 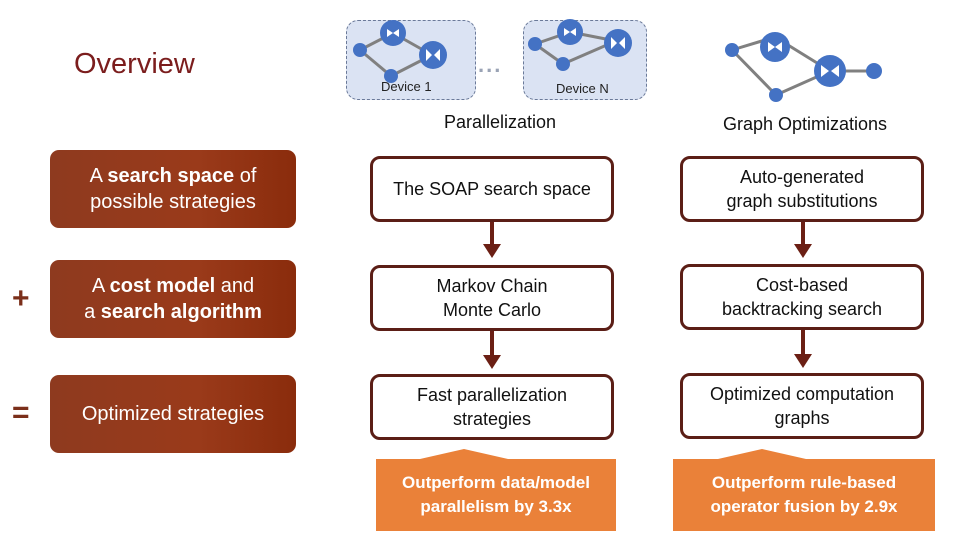 What do you see at coordinates (804, 506) in the screenshot?
I see `callout-line2: operator fusion by 2.9x` at bounding box center [804, 506].